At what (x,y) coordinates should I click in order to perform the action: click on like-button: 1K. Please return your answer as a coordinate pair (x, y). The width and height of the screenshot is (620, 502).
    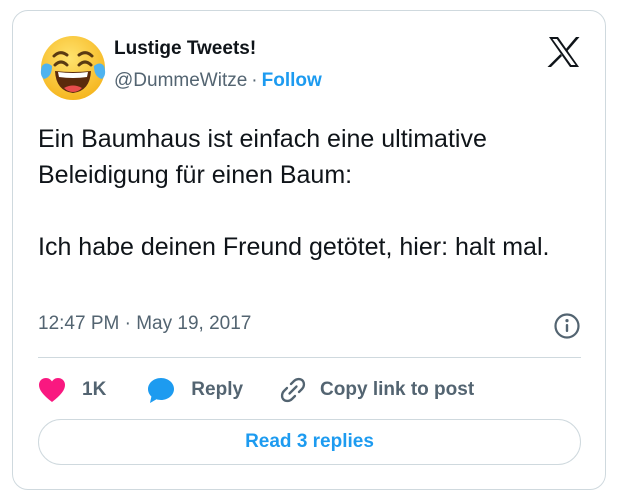
    Looking at the image, I should click on (72, 390).